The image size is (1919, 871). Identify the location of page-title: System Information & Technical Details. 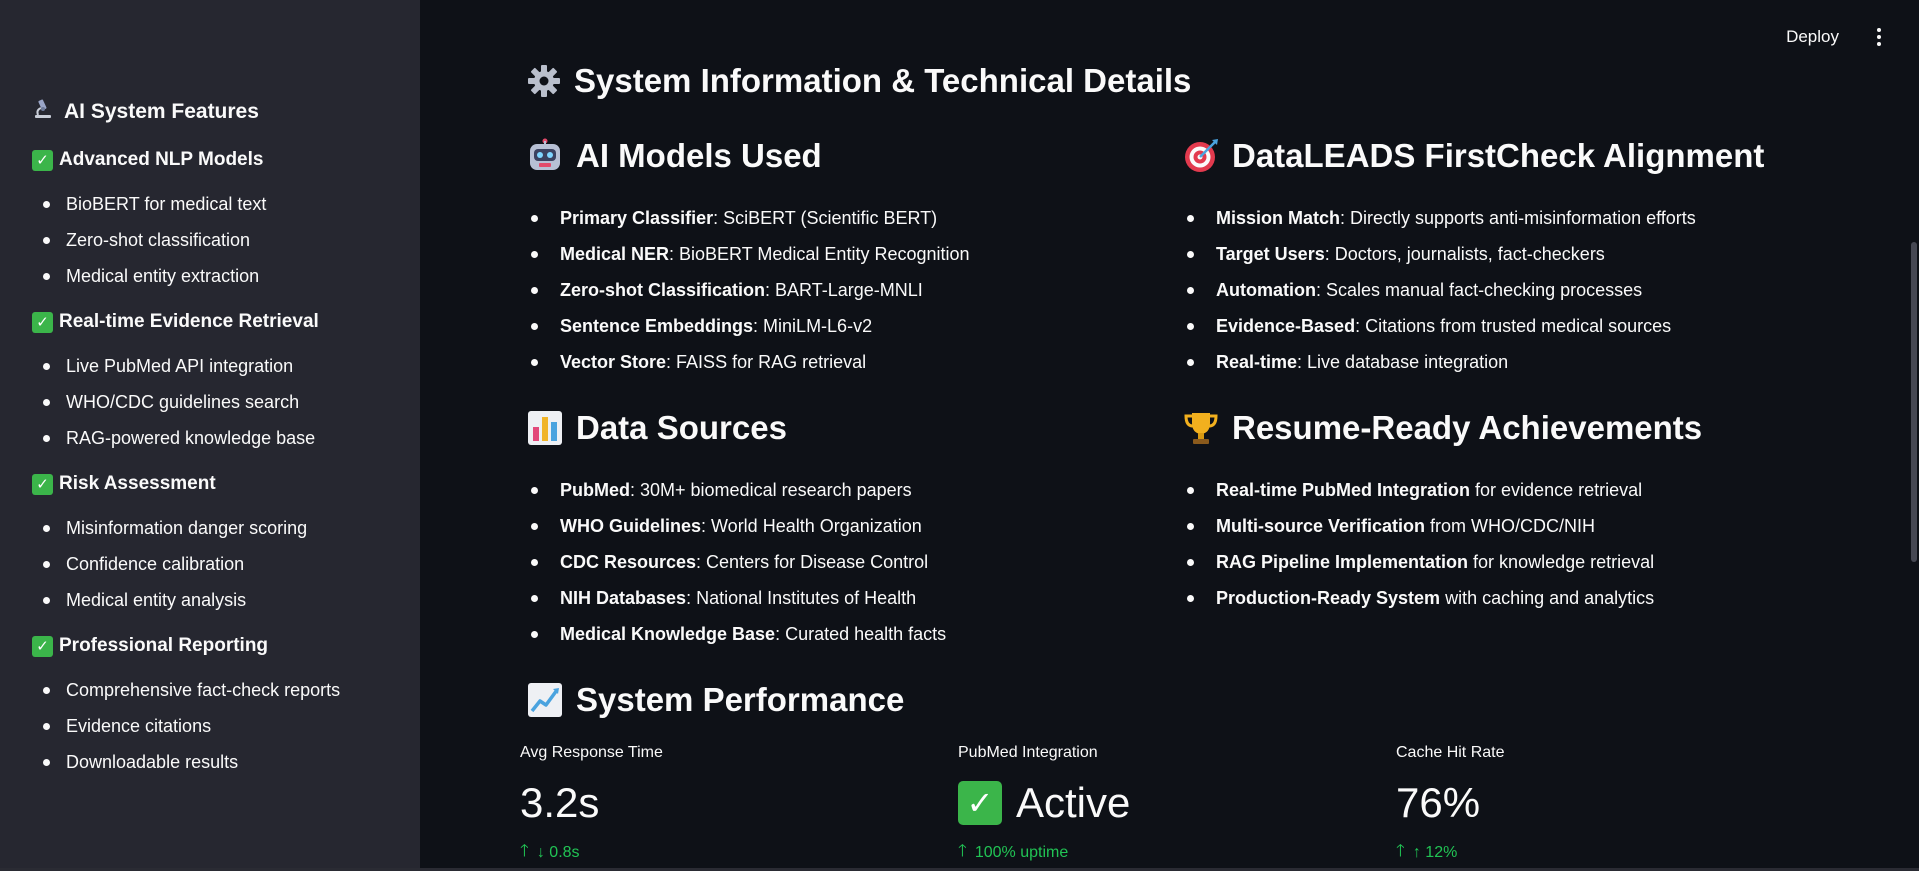
(858, 81).